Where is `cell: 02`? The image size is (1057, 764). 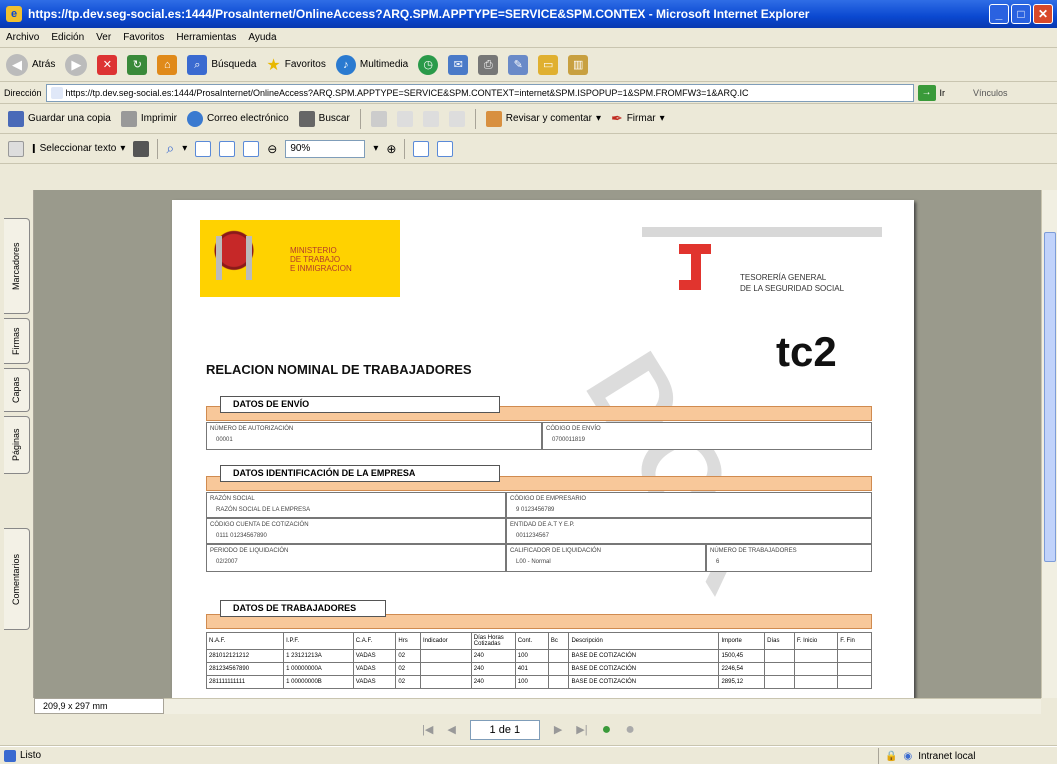 cell: 02 is located at coordinates (408, 656).